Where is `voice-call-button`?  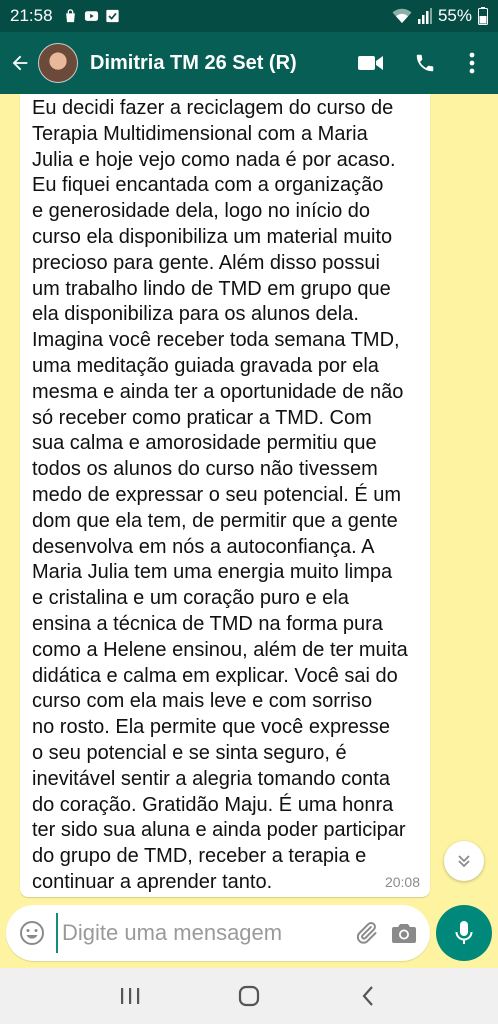
voice-call-button is located at coordinates (425, 63).